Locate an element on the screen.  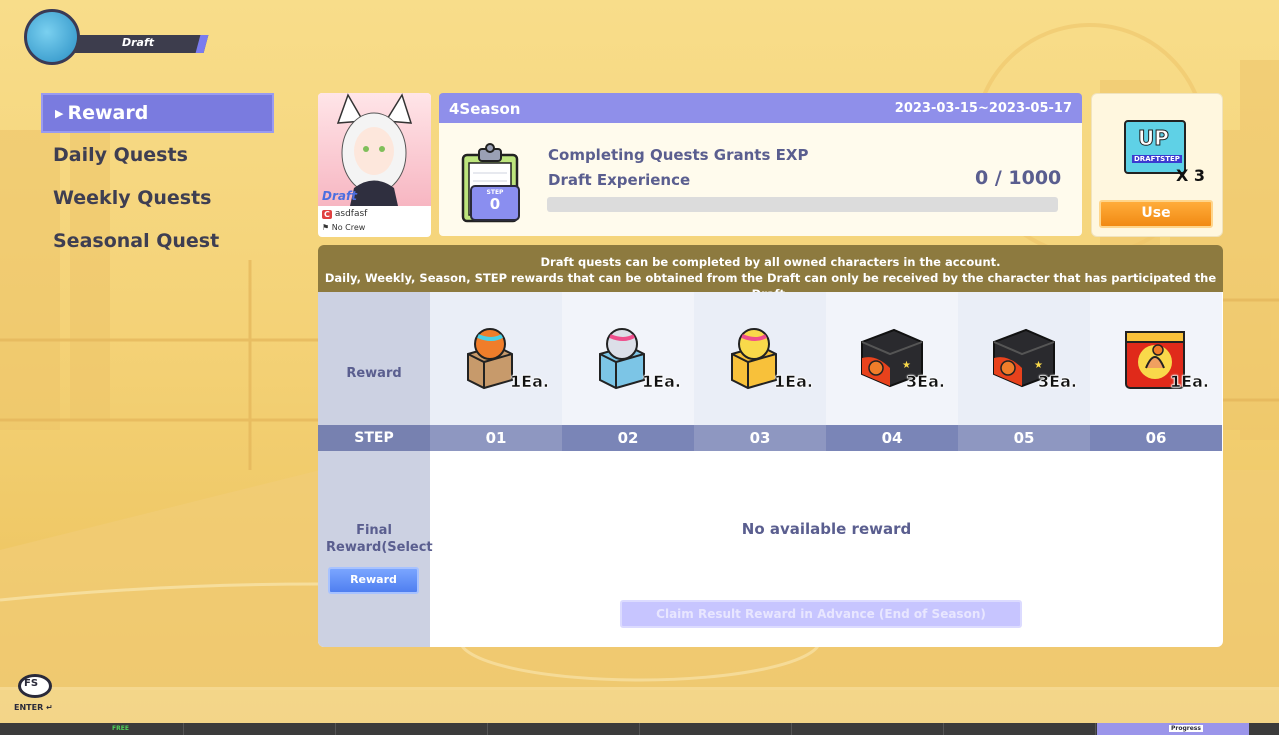
step-row: STEP 01 02 03 04 05 06 is located at coordinates (770, 438).